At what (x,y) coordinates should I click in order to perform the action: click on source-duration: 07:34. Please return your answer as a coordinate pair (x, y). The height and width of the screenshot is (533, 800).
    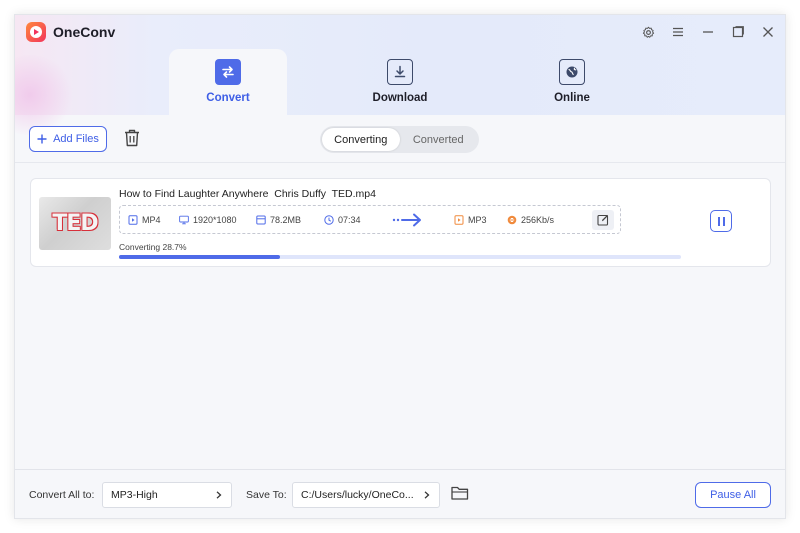
    Looking at the image, I should click on (342, 220).